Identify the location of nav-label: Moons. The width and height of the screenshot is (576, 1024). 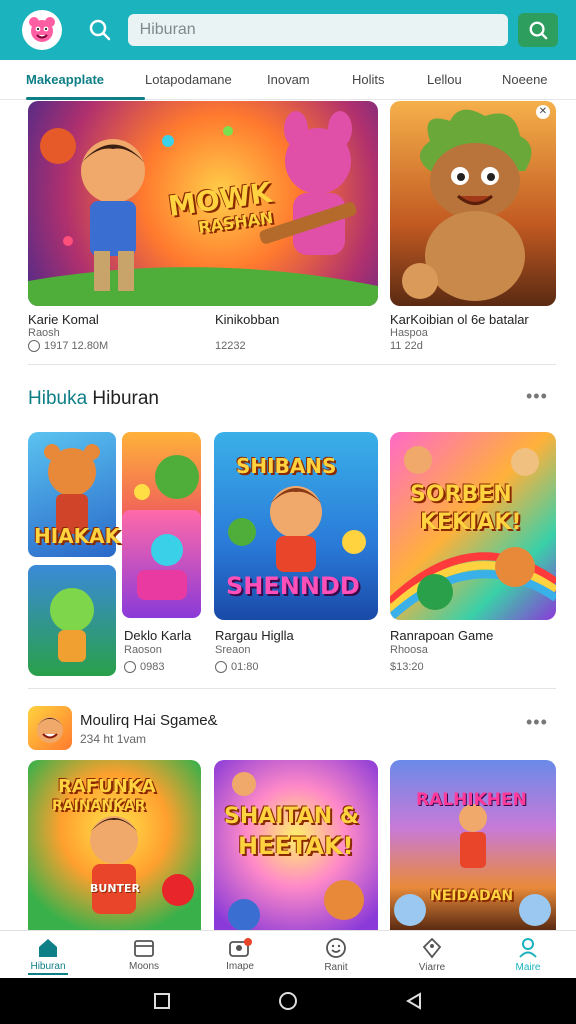
(143, 966).